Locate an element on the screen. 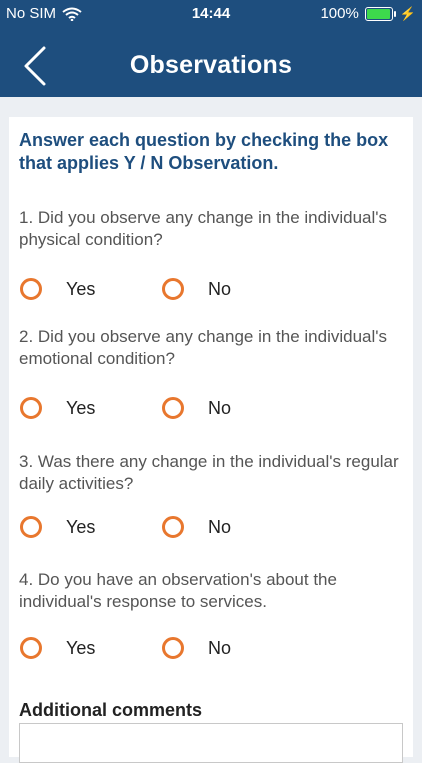 This screenshot has height=763, width=422. battery-fill is located at coordinates (378, 13).